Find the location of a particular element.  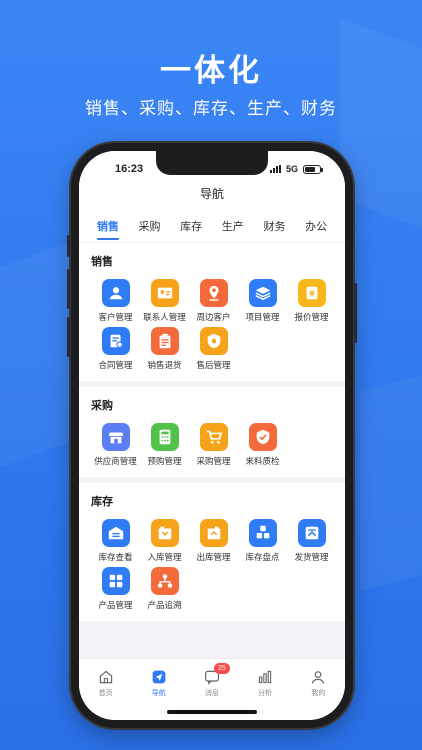

layers-icon is located at coordinates (262, 293).